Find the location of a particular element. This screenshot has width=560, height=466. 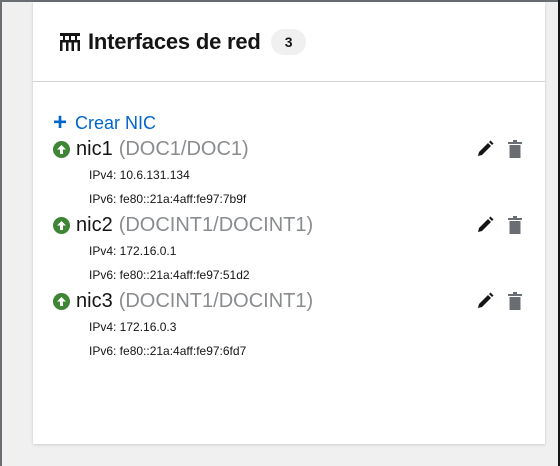

ipv4-address: IPv4: 172.16.0.3 is located at coordinates (133, 327).